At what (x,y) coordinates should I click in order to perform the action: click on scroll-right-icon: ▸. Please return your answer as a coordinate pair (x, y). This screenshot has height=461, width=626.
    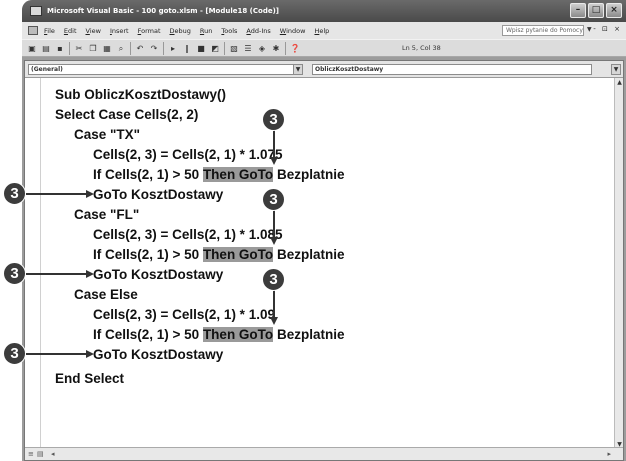
    Looking at the image, I should click on (609, 454).